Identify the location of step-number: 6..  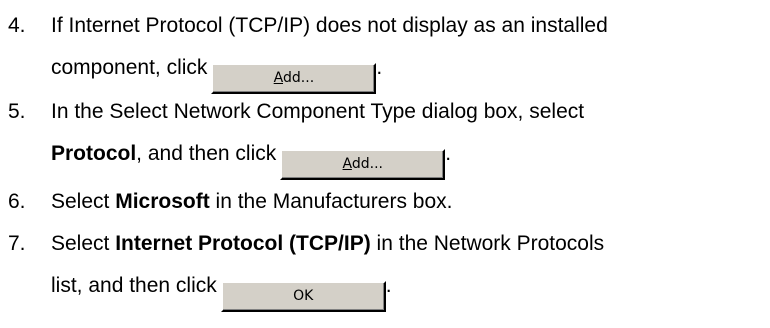
(17, 201).